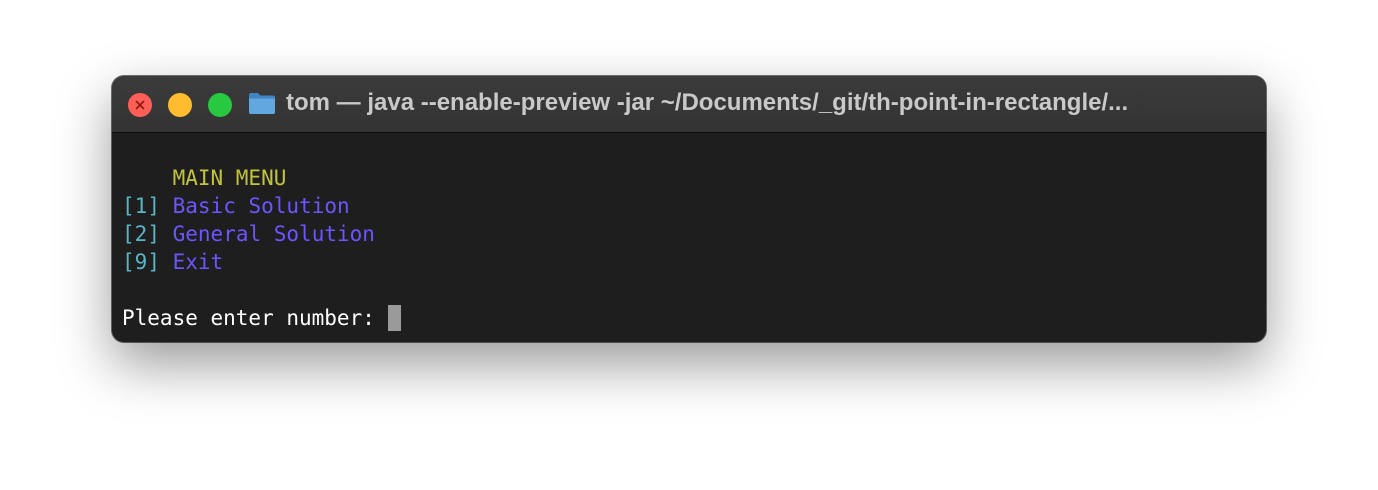  I want to click on menu-option: [9] Exit, so click(687, 262).